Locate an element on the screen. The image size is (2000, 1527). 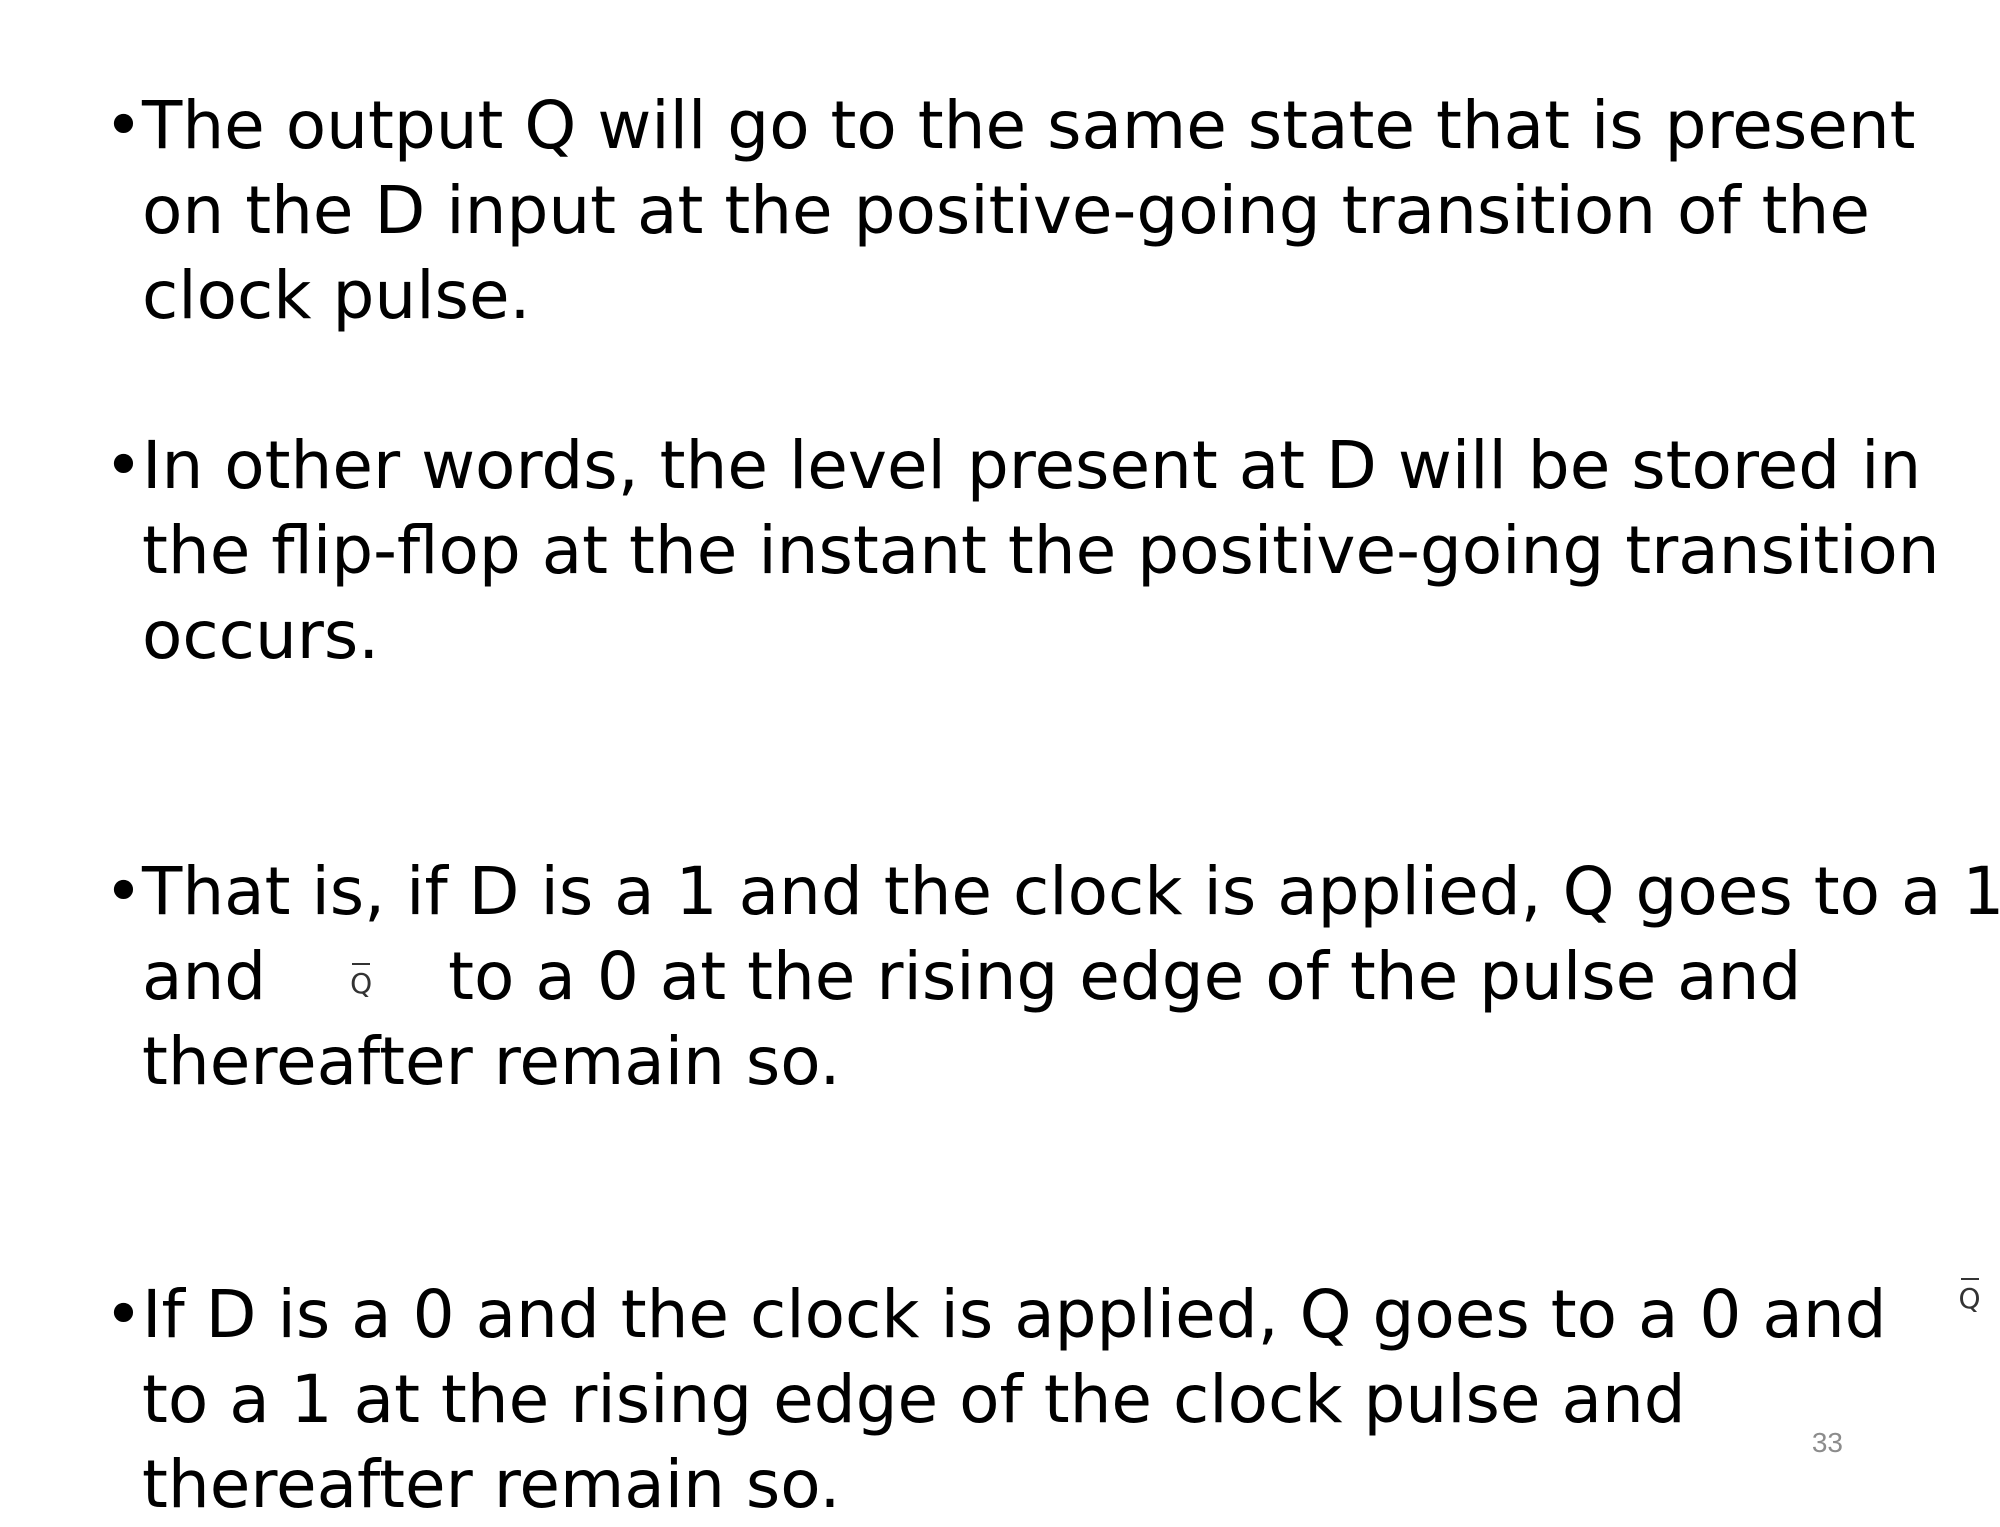
bullet-4-line-3: thereafter remain so. is located at coordinates (491, 1484).